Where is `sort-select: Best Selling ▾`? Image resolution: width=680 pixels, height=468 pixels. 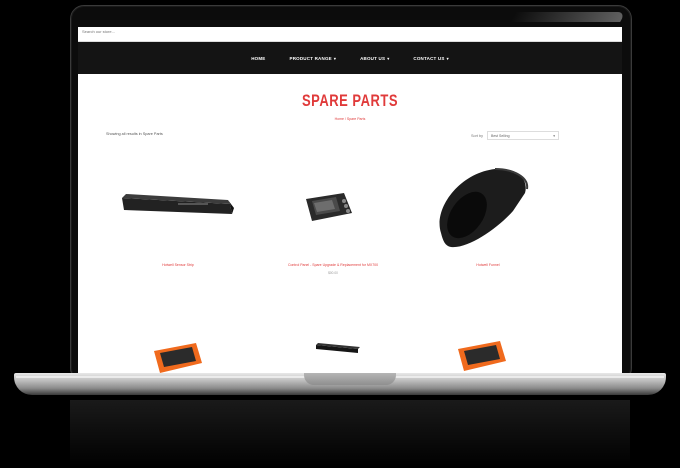
sort-select: Best Selling ▾ is located at coordinates (523, 135).